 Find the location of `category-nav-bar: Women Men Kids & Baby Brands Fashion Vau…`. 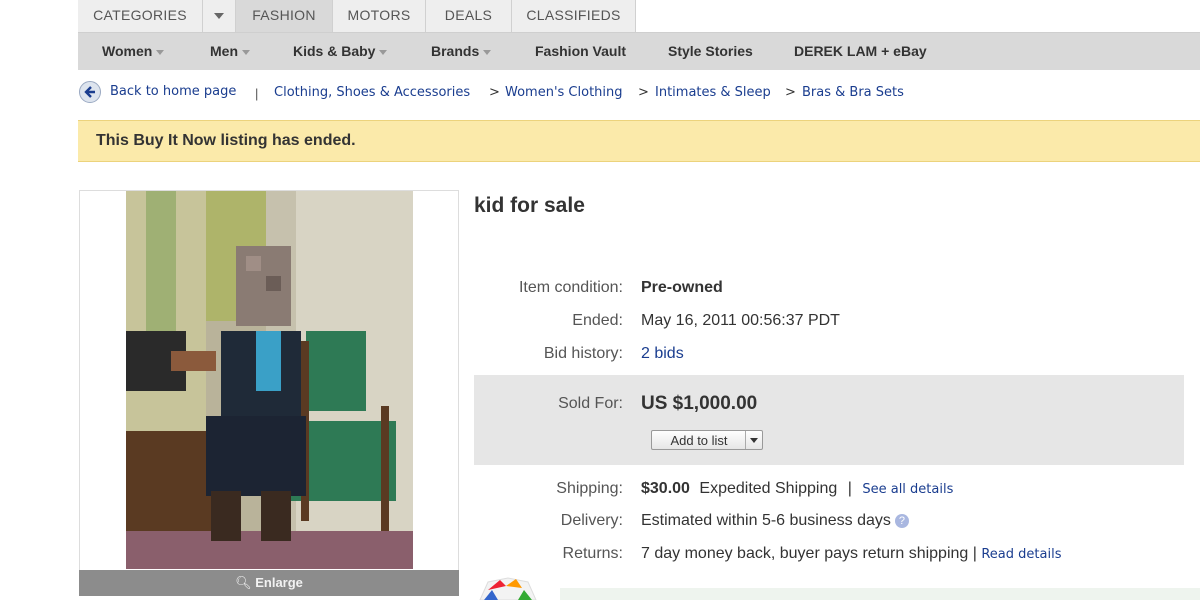

category-nav-bar: Women Men Kids & Baby Brands Fashion Vau… is located at coordinates (639, 51).